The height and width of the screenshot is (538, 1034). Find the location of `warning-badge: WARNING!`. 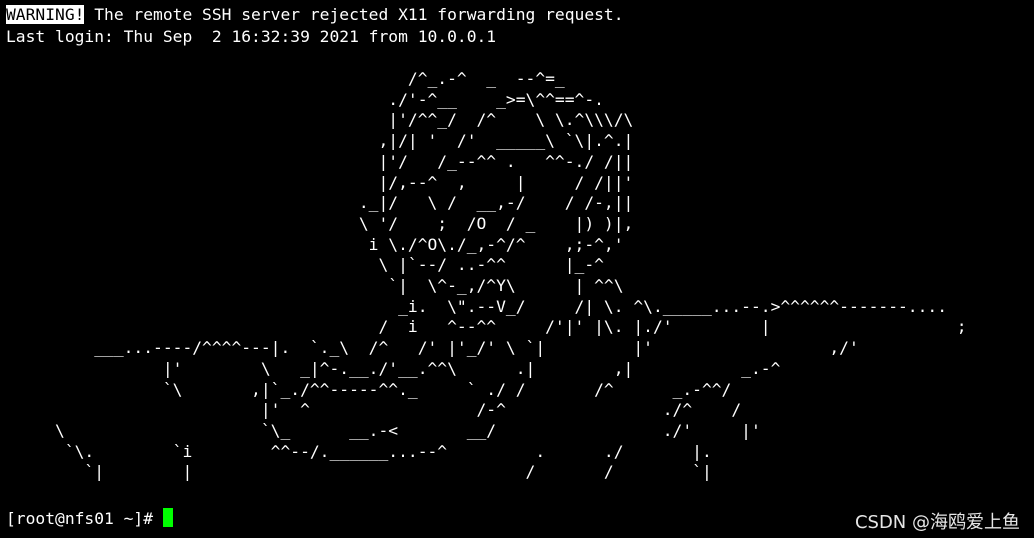

warning-badge: WARNING! is located at coordinates (45, 14).